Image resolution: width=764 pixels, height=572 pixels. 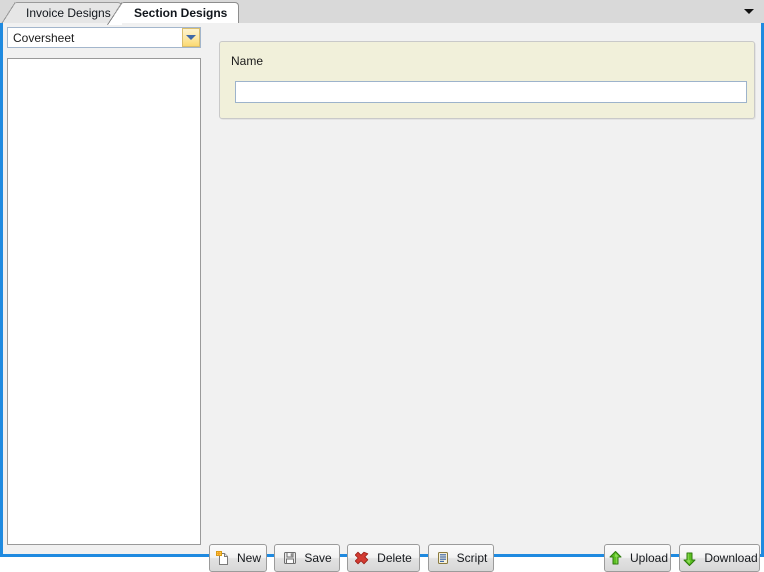 I want to click on save-button-label: Save, so click(x=318, y=558).